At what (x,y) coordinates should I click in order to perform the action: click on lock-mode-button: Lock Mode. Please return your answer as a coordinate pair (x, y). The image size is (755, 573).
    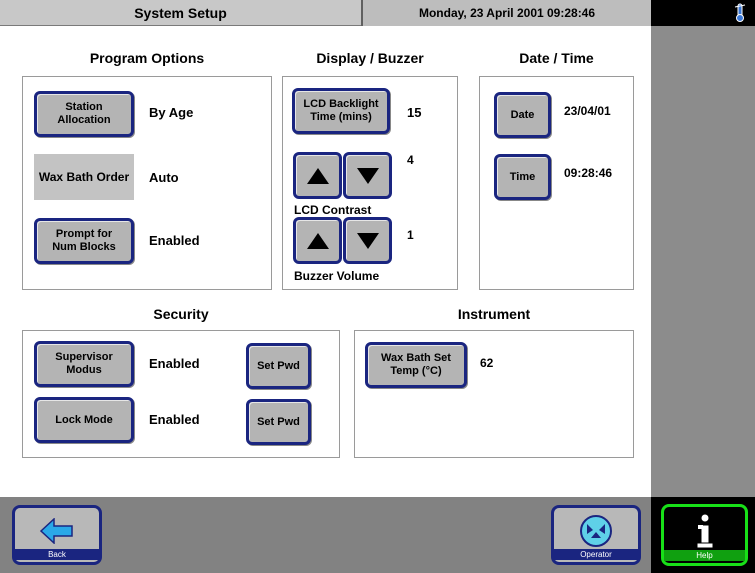
    Looking at the image, I should click on (84, 420).